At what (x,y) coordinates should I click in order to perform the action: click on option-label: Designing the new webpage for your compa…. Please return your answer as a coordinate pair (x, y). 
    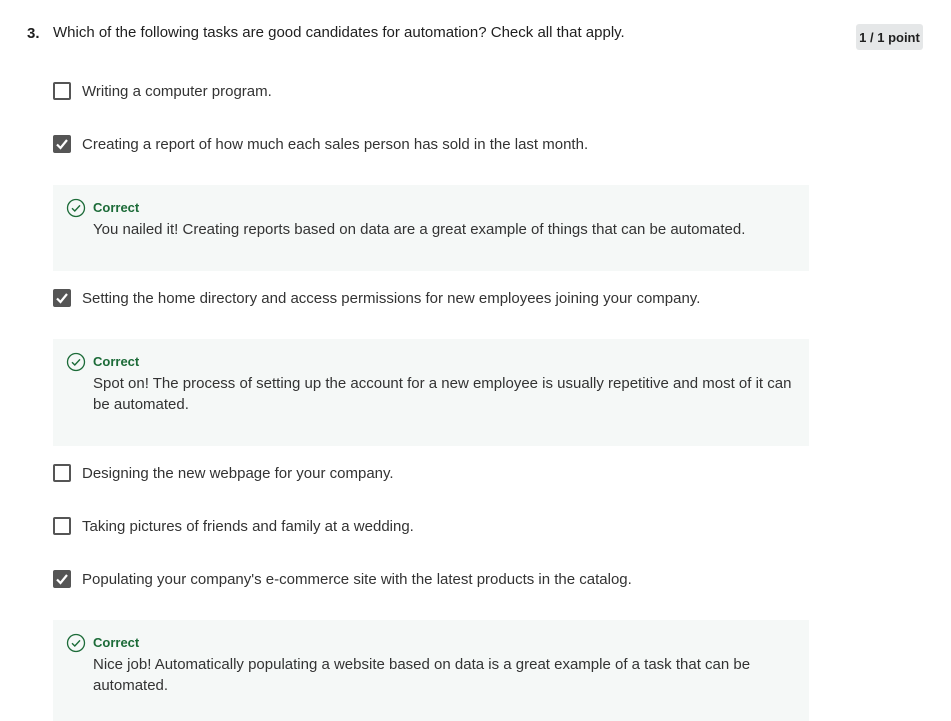
    Looking at the image, I should click on (238, 473).